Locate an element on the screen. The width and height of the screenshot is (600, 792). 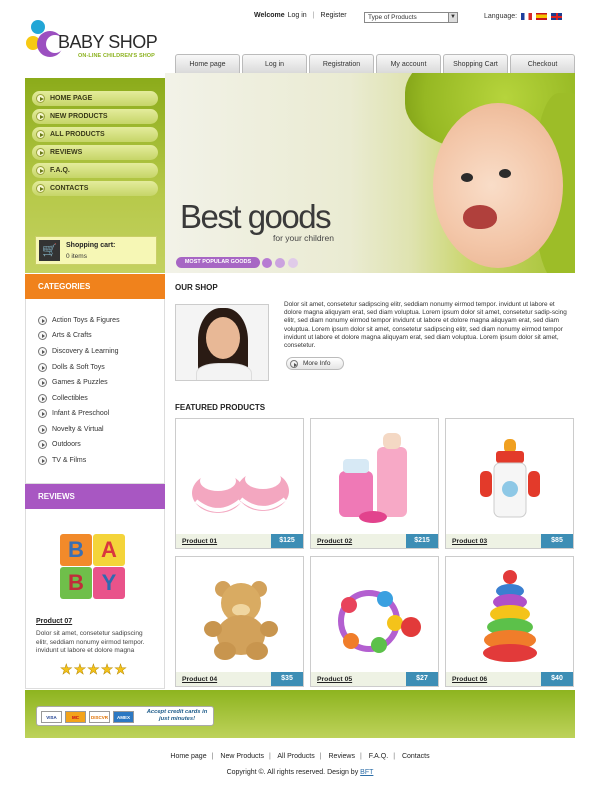
menu-item-home-page: HOME PAGE is located at coordinates (95, 98).